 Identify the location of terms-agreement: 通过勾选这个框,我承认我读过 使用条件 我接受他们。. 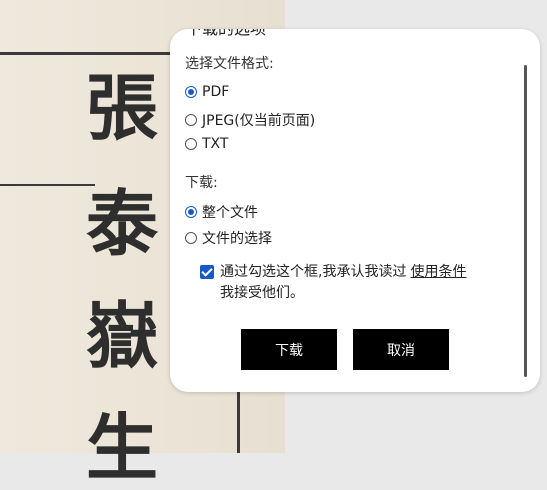
(350, 283).